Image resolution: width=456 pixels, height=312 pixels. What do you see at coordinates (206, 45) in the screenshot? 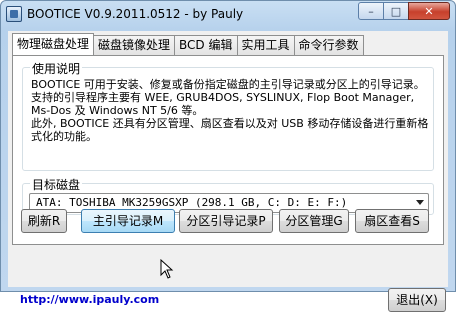
I see `tab-bcd-edit: BCD 编辑` at bounding box center [206, 45].